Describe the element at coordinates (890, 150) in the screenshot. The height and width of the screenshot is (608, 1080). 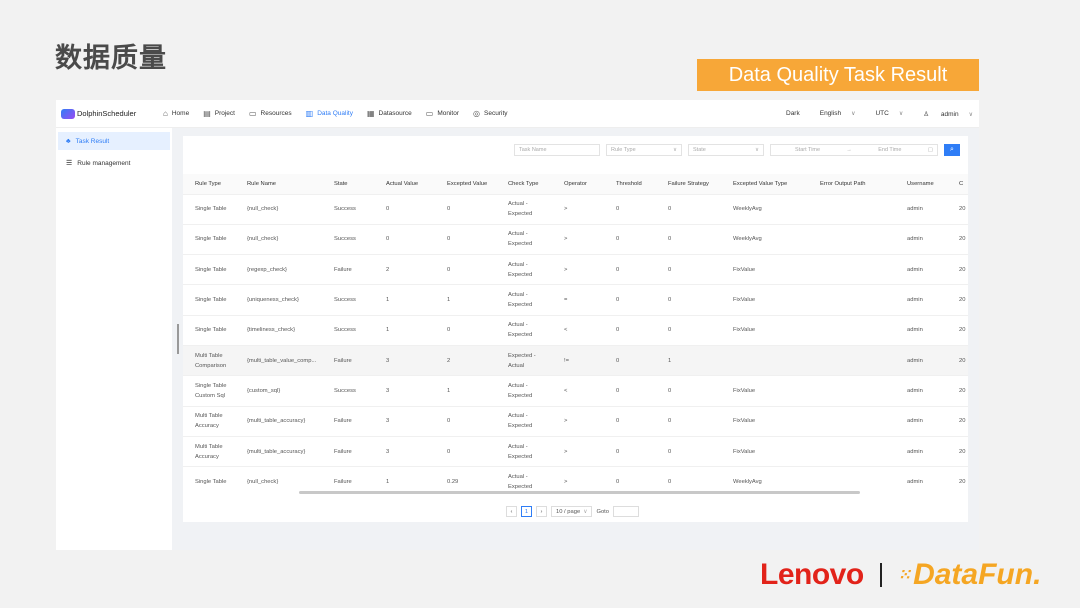
I see `end-time-placeholder: End Time` at that location.